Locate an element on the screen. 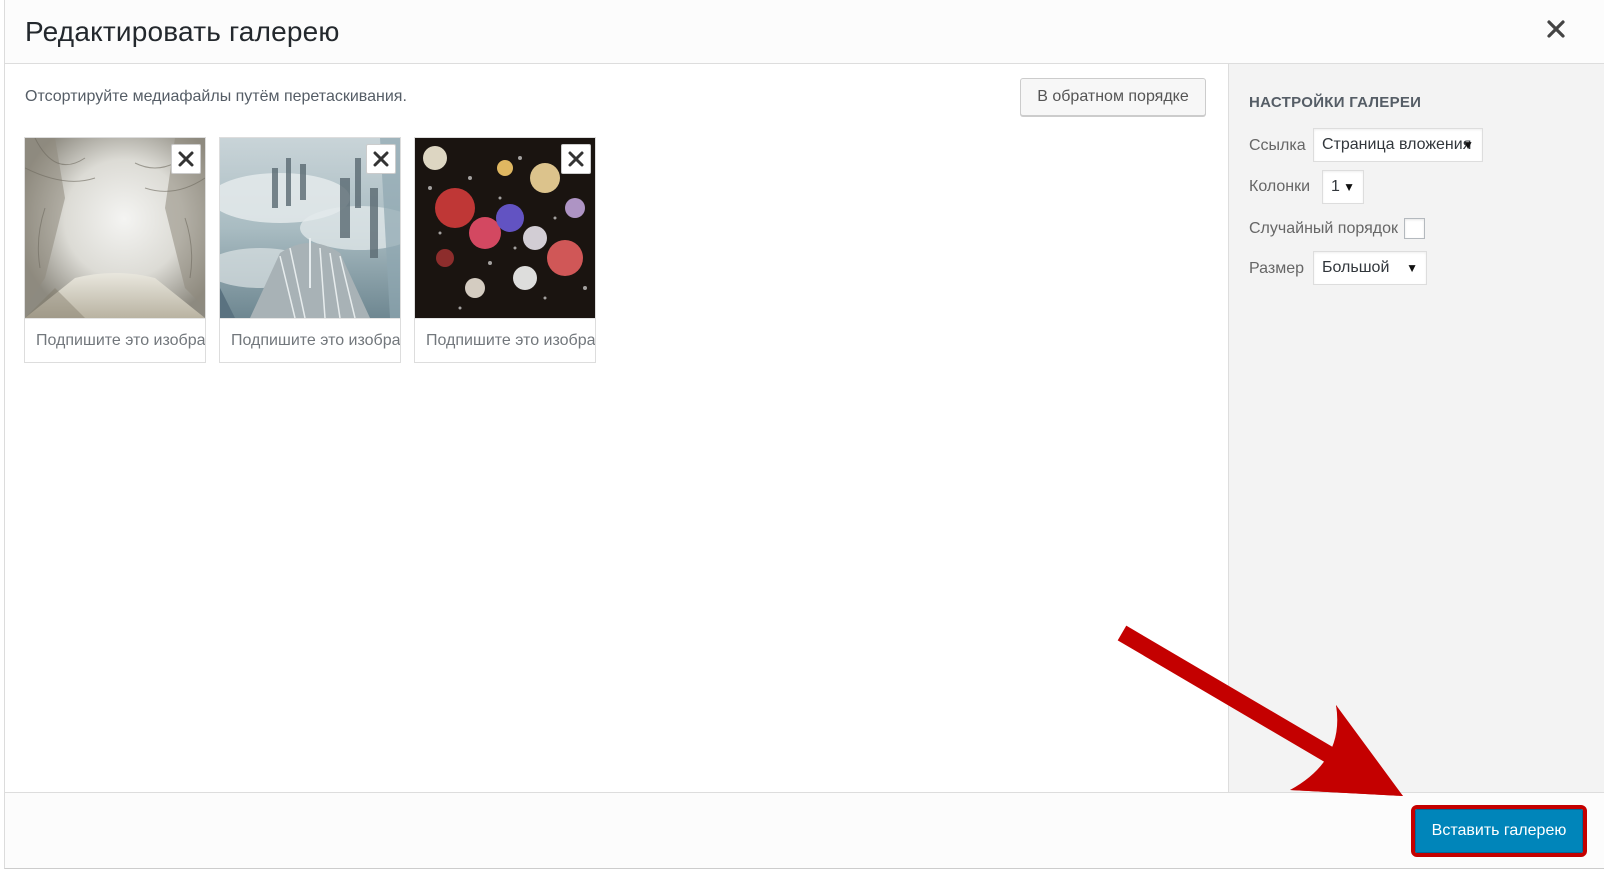 This screenshot has height=871, width=1604. columns-select: 1 ▼ is located at coordinates (1343, 187).